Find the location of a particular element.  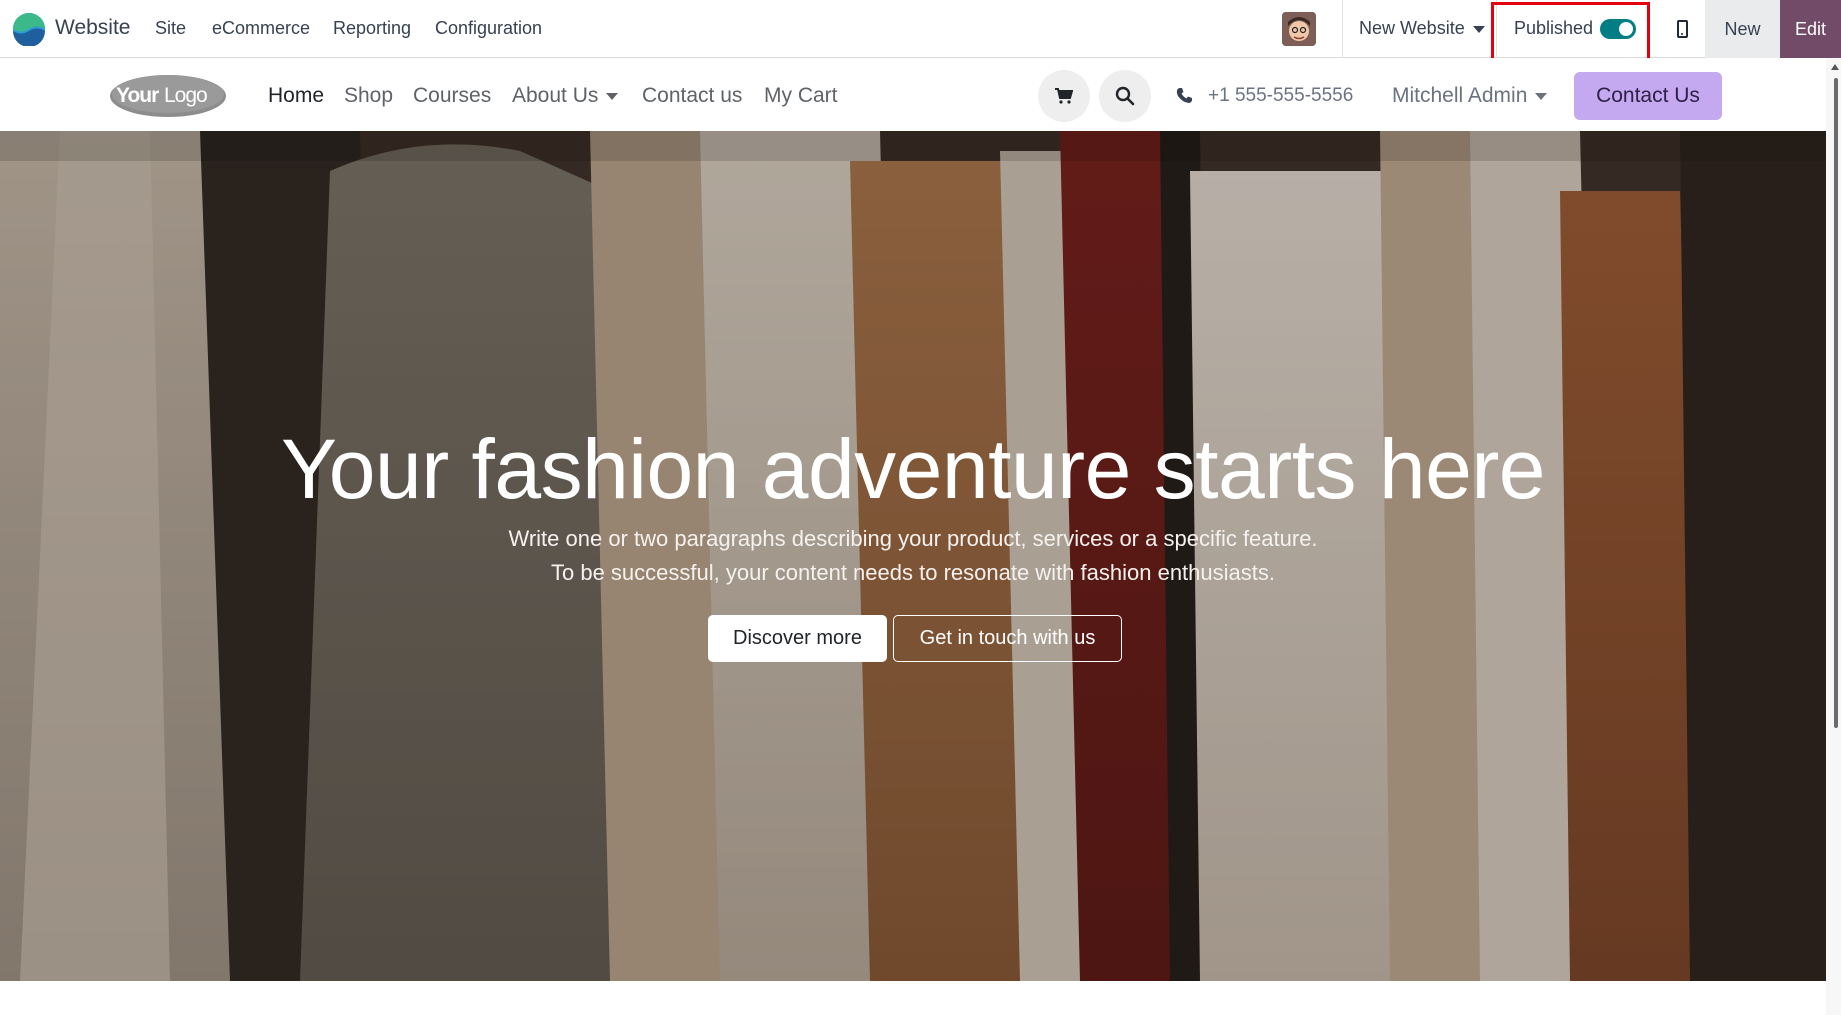

get-in-touch-button: Get in touch with us is located at coordinates (1007, 638).